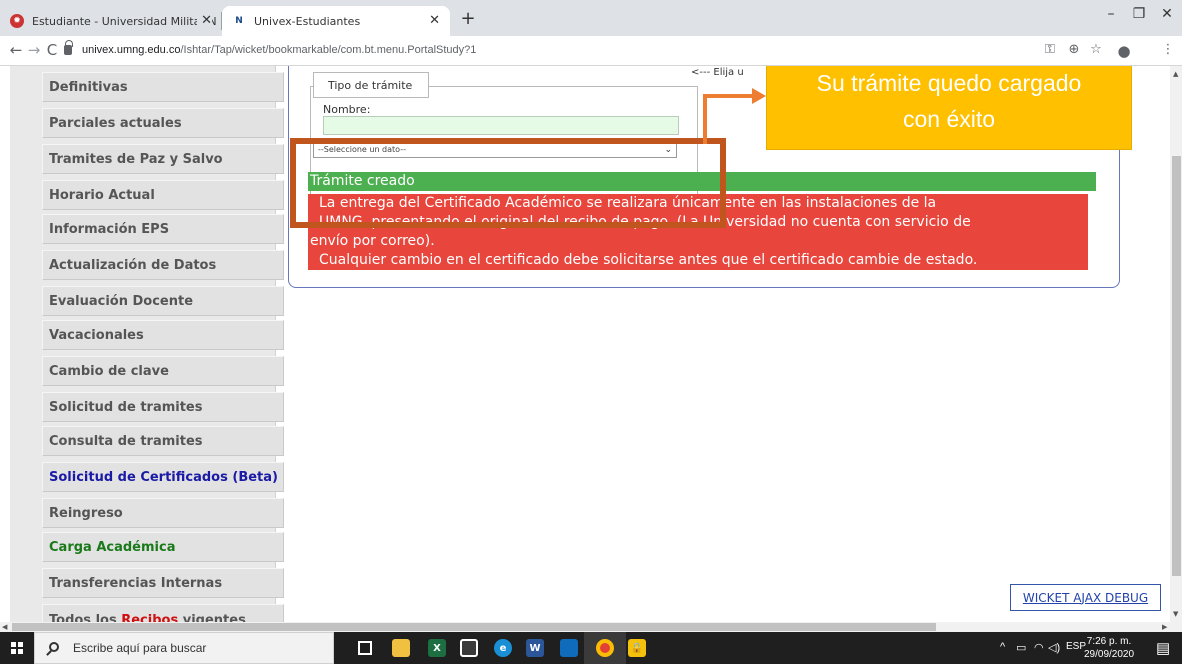  What do you see at coordinates (401, 648) in the screenshot?
I see `file-explorer-icon` at bounding box center [401, 648].